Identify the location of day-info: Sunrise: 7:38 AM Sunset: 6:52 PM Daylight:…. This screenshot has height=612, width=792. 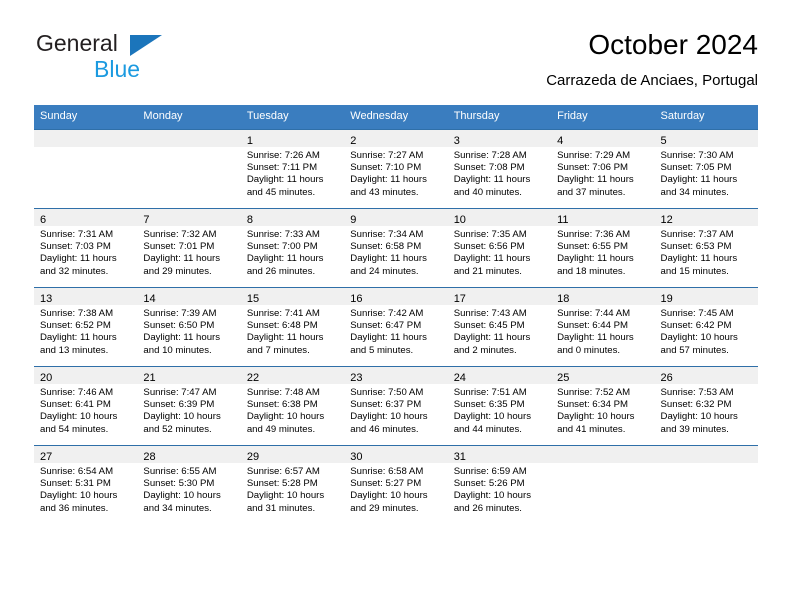
(85, 331).